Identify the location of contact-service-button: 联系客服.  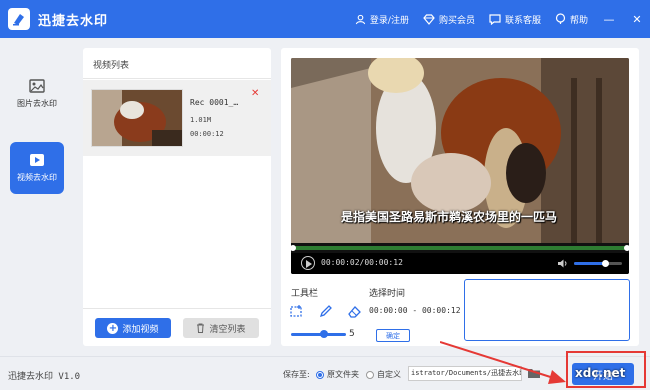
(515, 19).